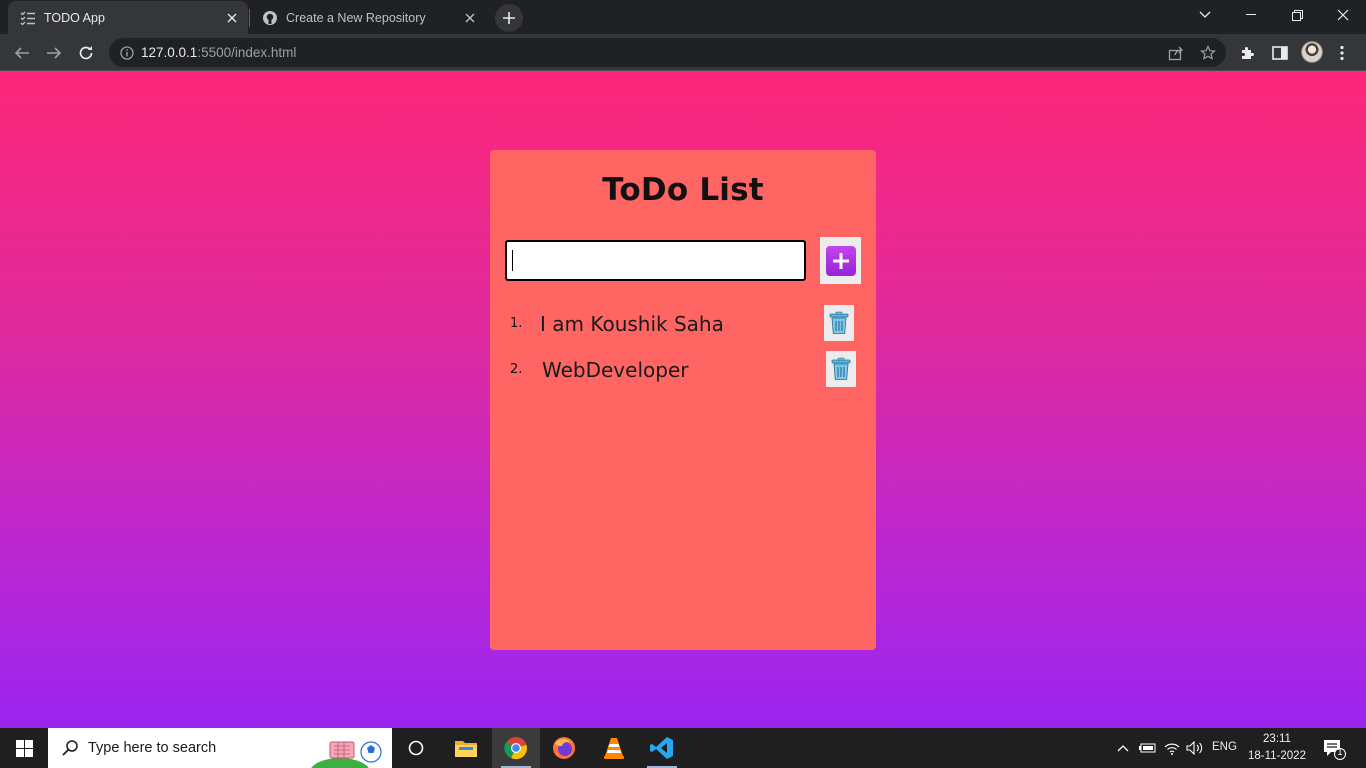  I want to click on taskbar-search-box: Type here to search, so click(220, 748).